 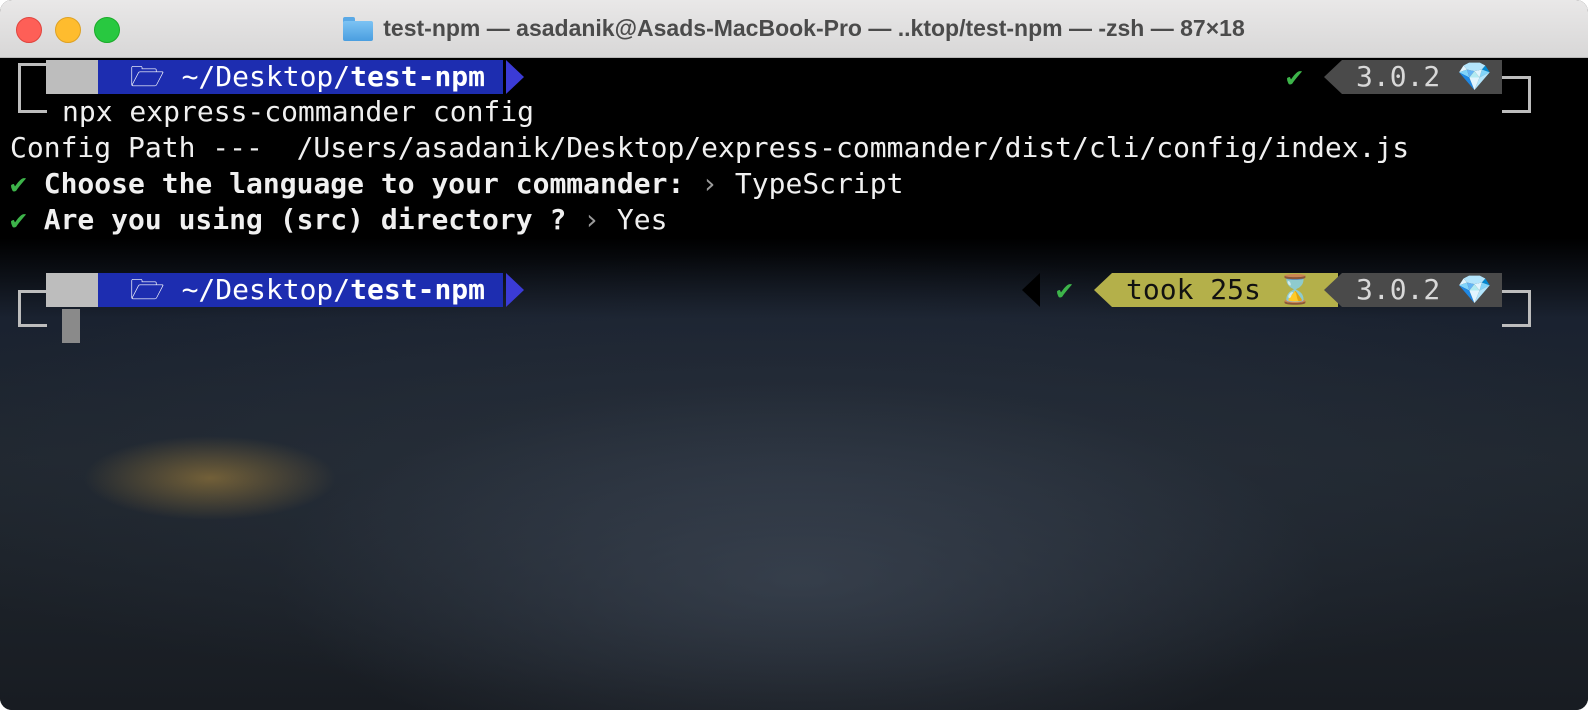 What do you see at coordinates (1225, 290) in the screenshot?
I see `took-segment: took 25s ⌛` at bounding box center [1225, 290].